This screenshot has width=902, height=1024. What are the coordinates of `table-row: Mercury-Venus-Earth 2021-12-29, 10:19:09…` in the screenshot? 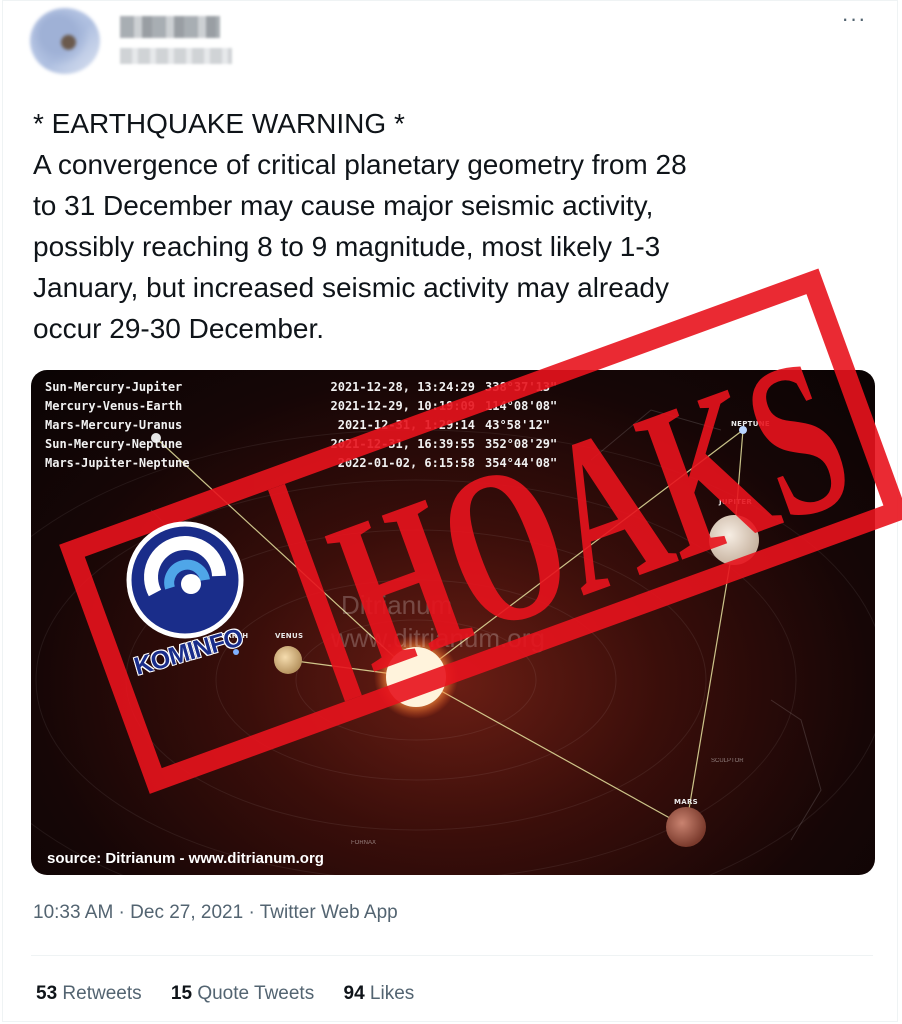 It's located at (301, 406).